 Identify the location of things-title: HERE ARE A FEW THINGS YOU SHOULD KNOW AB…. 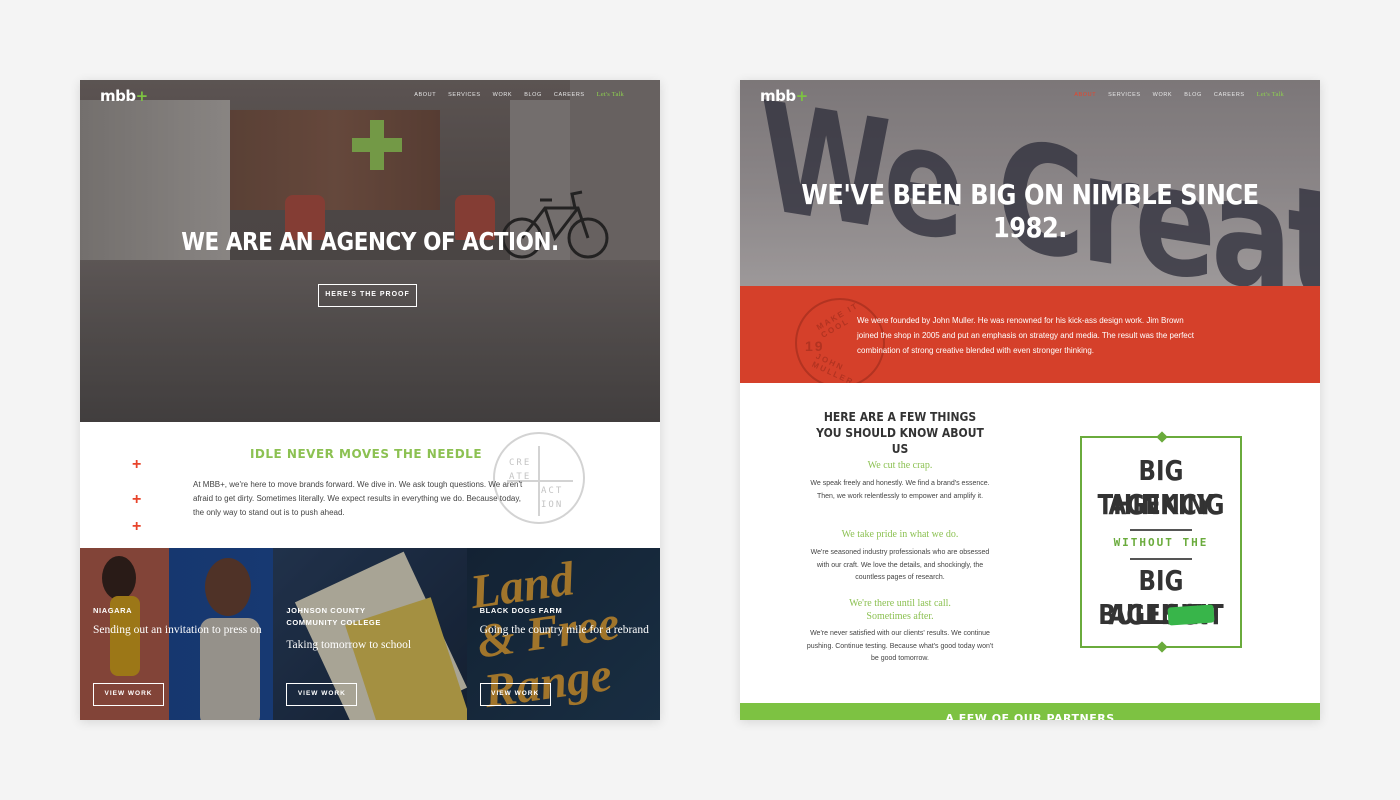
(900, 433).